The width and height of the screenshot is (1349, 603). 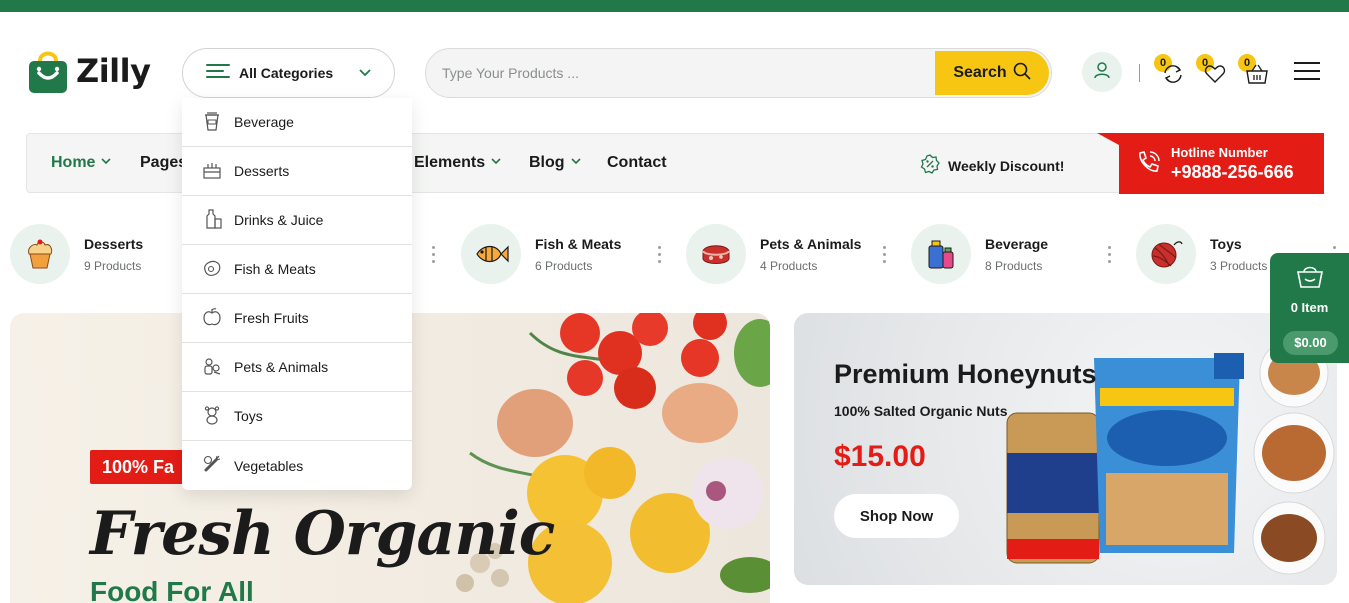 I want to click on nav-item-contact: Contact, so click(x=637, y=163).